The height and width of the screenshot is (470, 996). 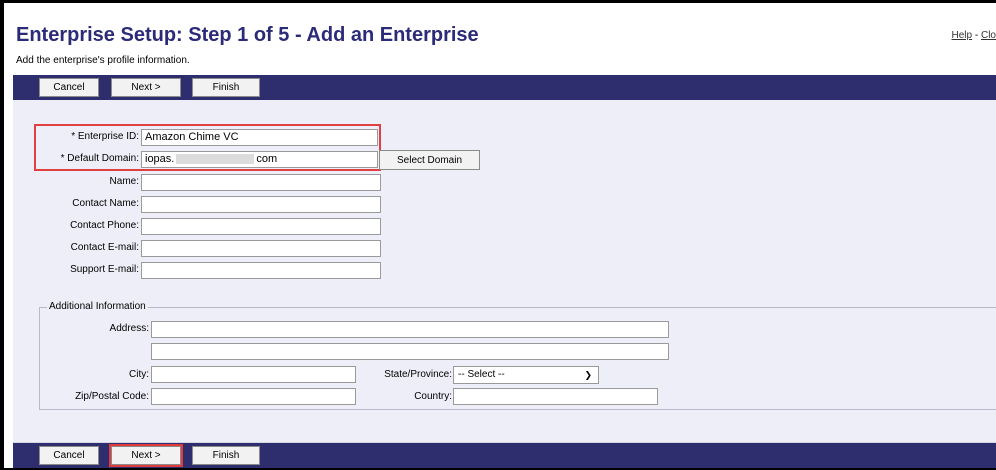 What do you see at coordinates (962, 35) in the screenshot?
I see `help-link: Help` at bounding box center [962, 35].